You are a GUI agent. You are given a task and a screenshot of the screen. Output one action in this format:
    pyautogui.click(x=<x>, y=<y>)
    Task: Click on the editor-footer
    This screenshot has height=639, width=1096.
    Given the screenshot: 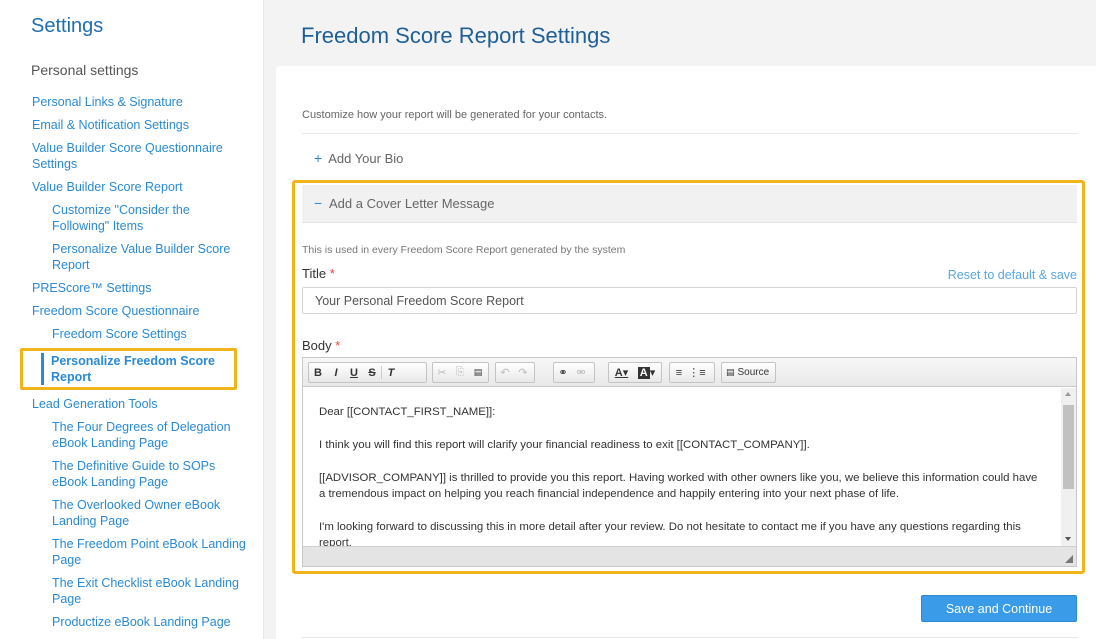 What is the action you would take?
    pyautogui.click(x=689, y=556)
    